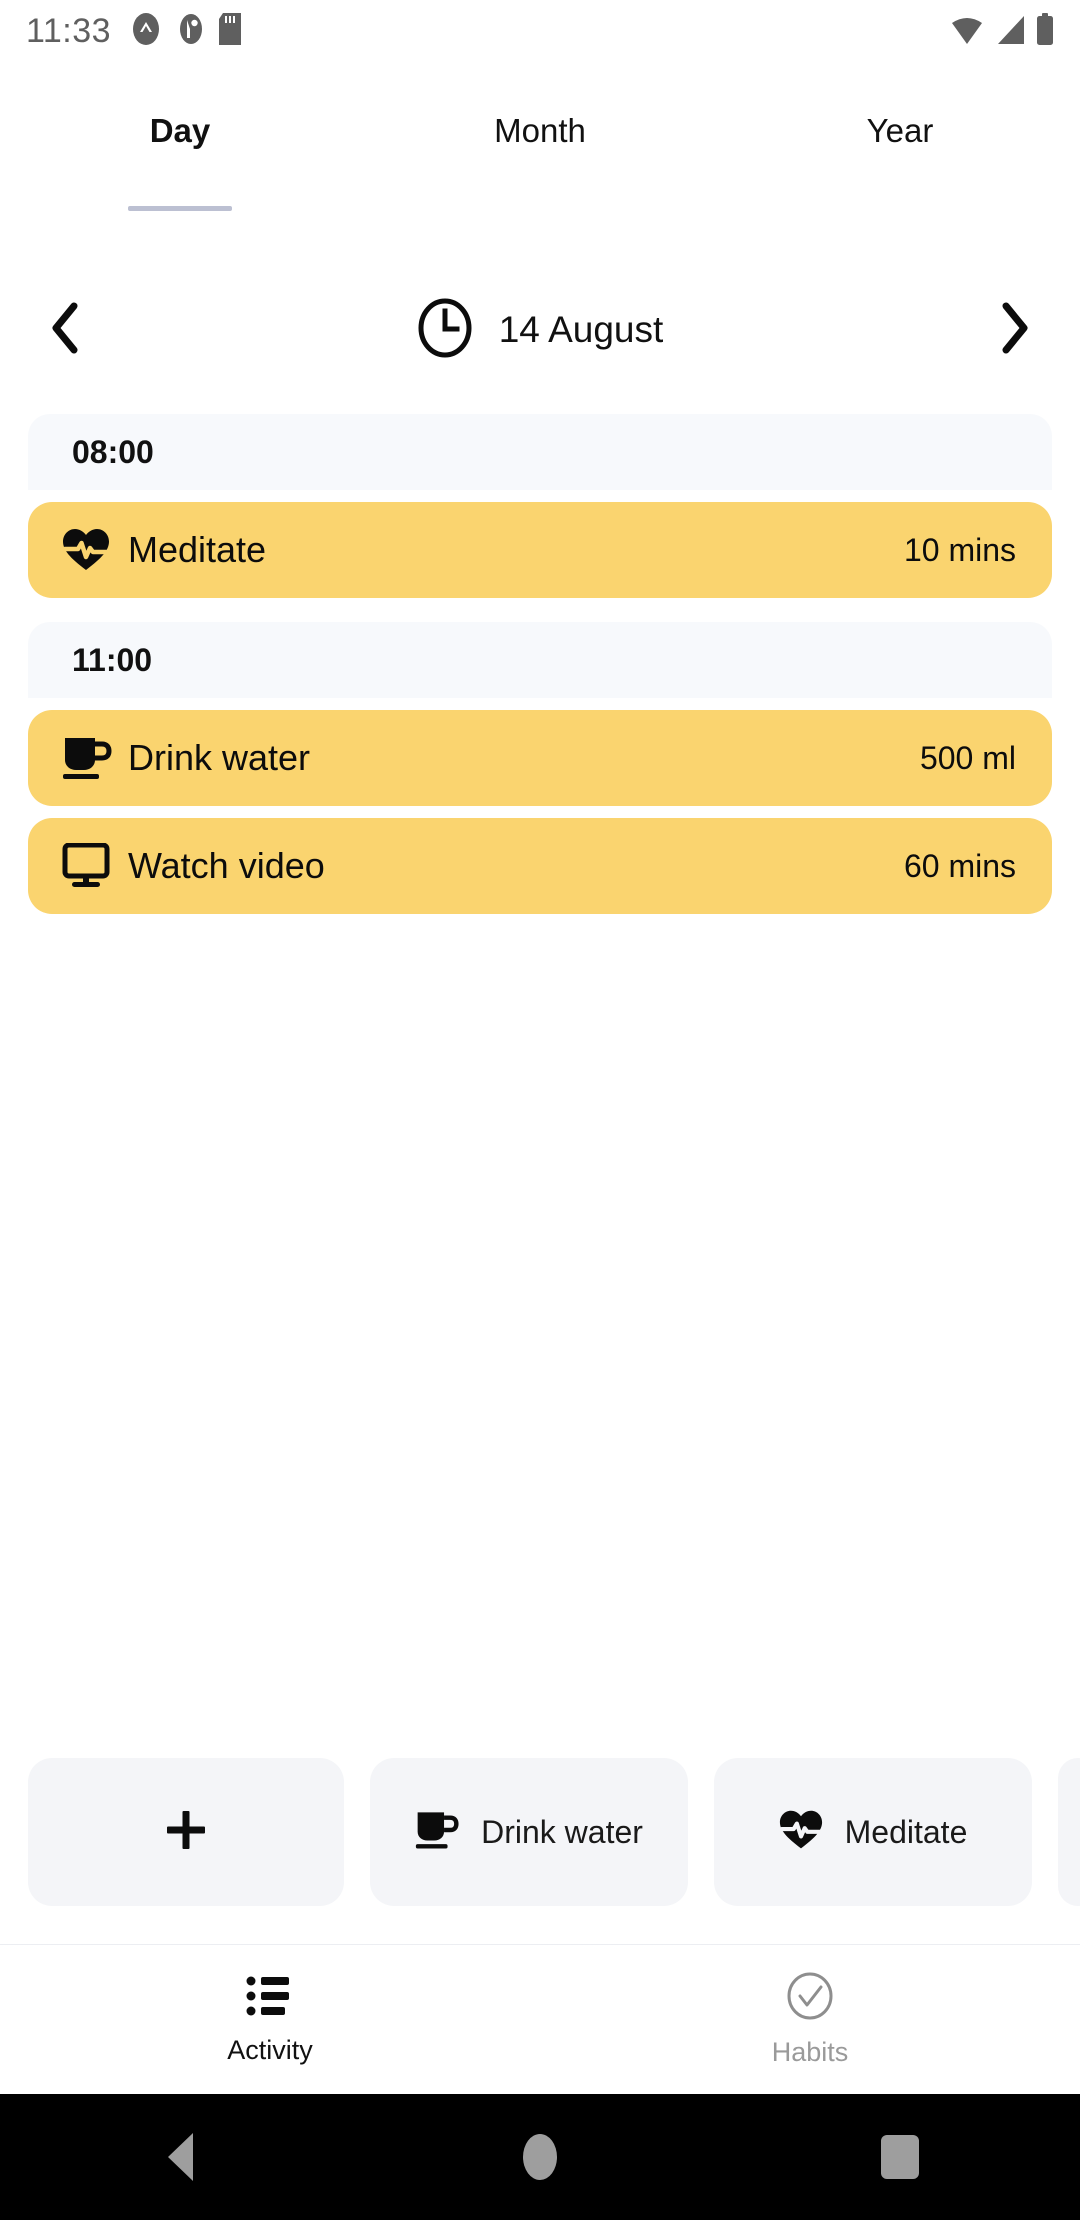  I want to click on habit-name: Meditate, so click(197, 549).